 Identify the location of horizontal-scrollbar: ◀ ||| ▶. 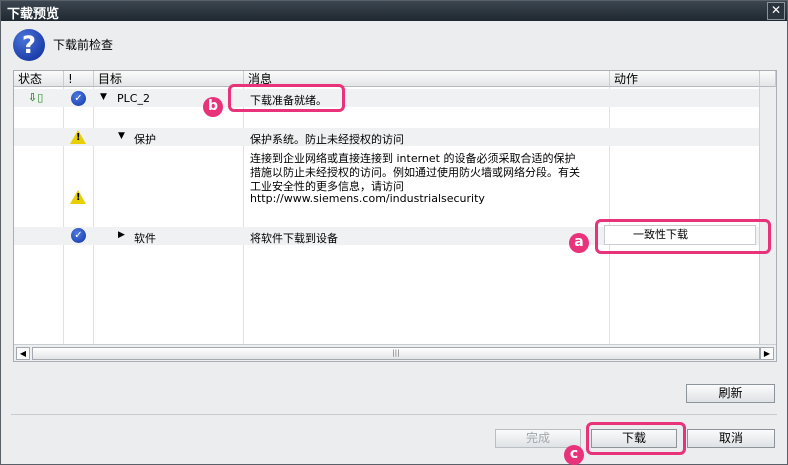
(395, 352).